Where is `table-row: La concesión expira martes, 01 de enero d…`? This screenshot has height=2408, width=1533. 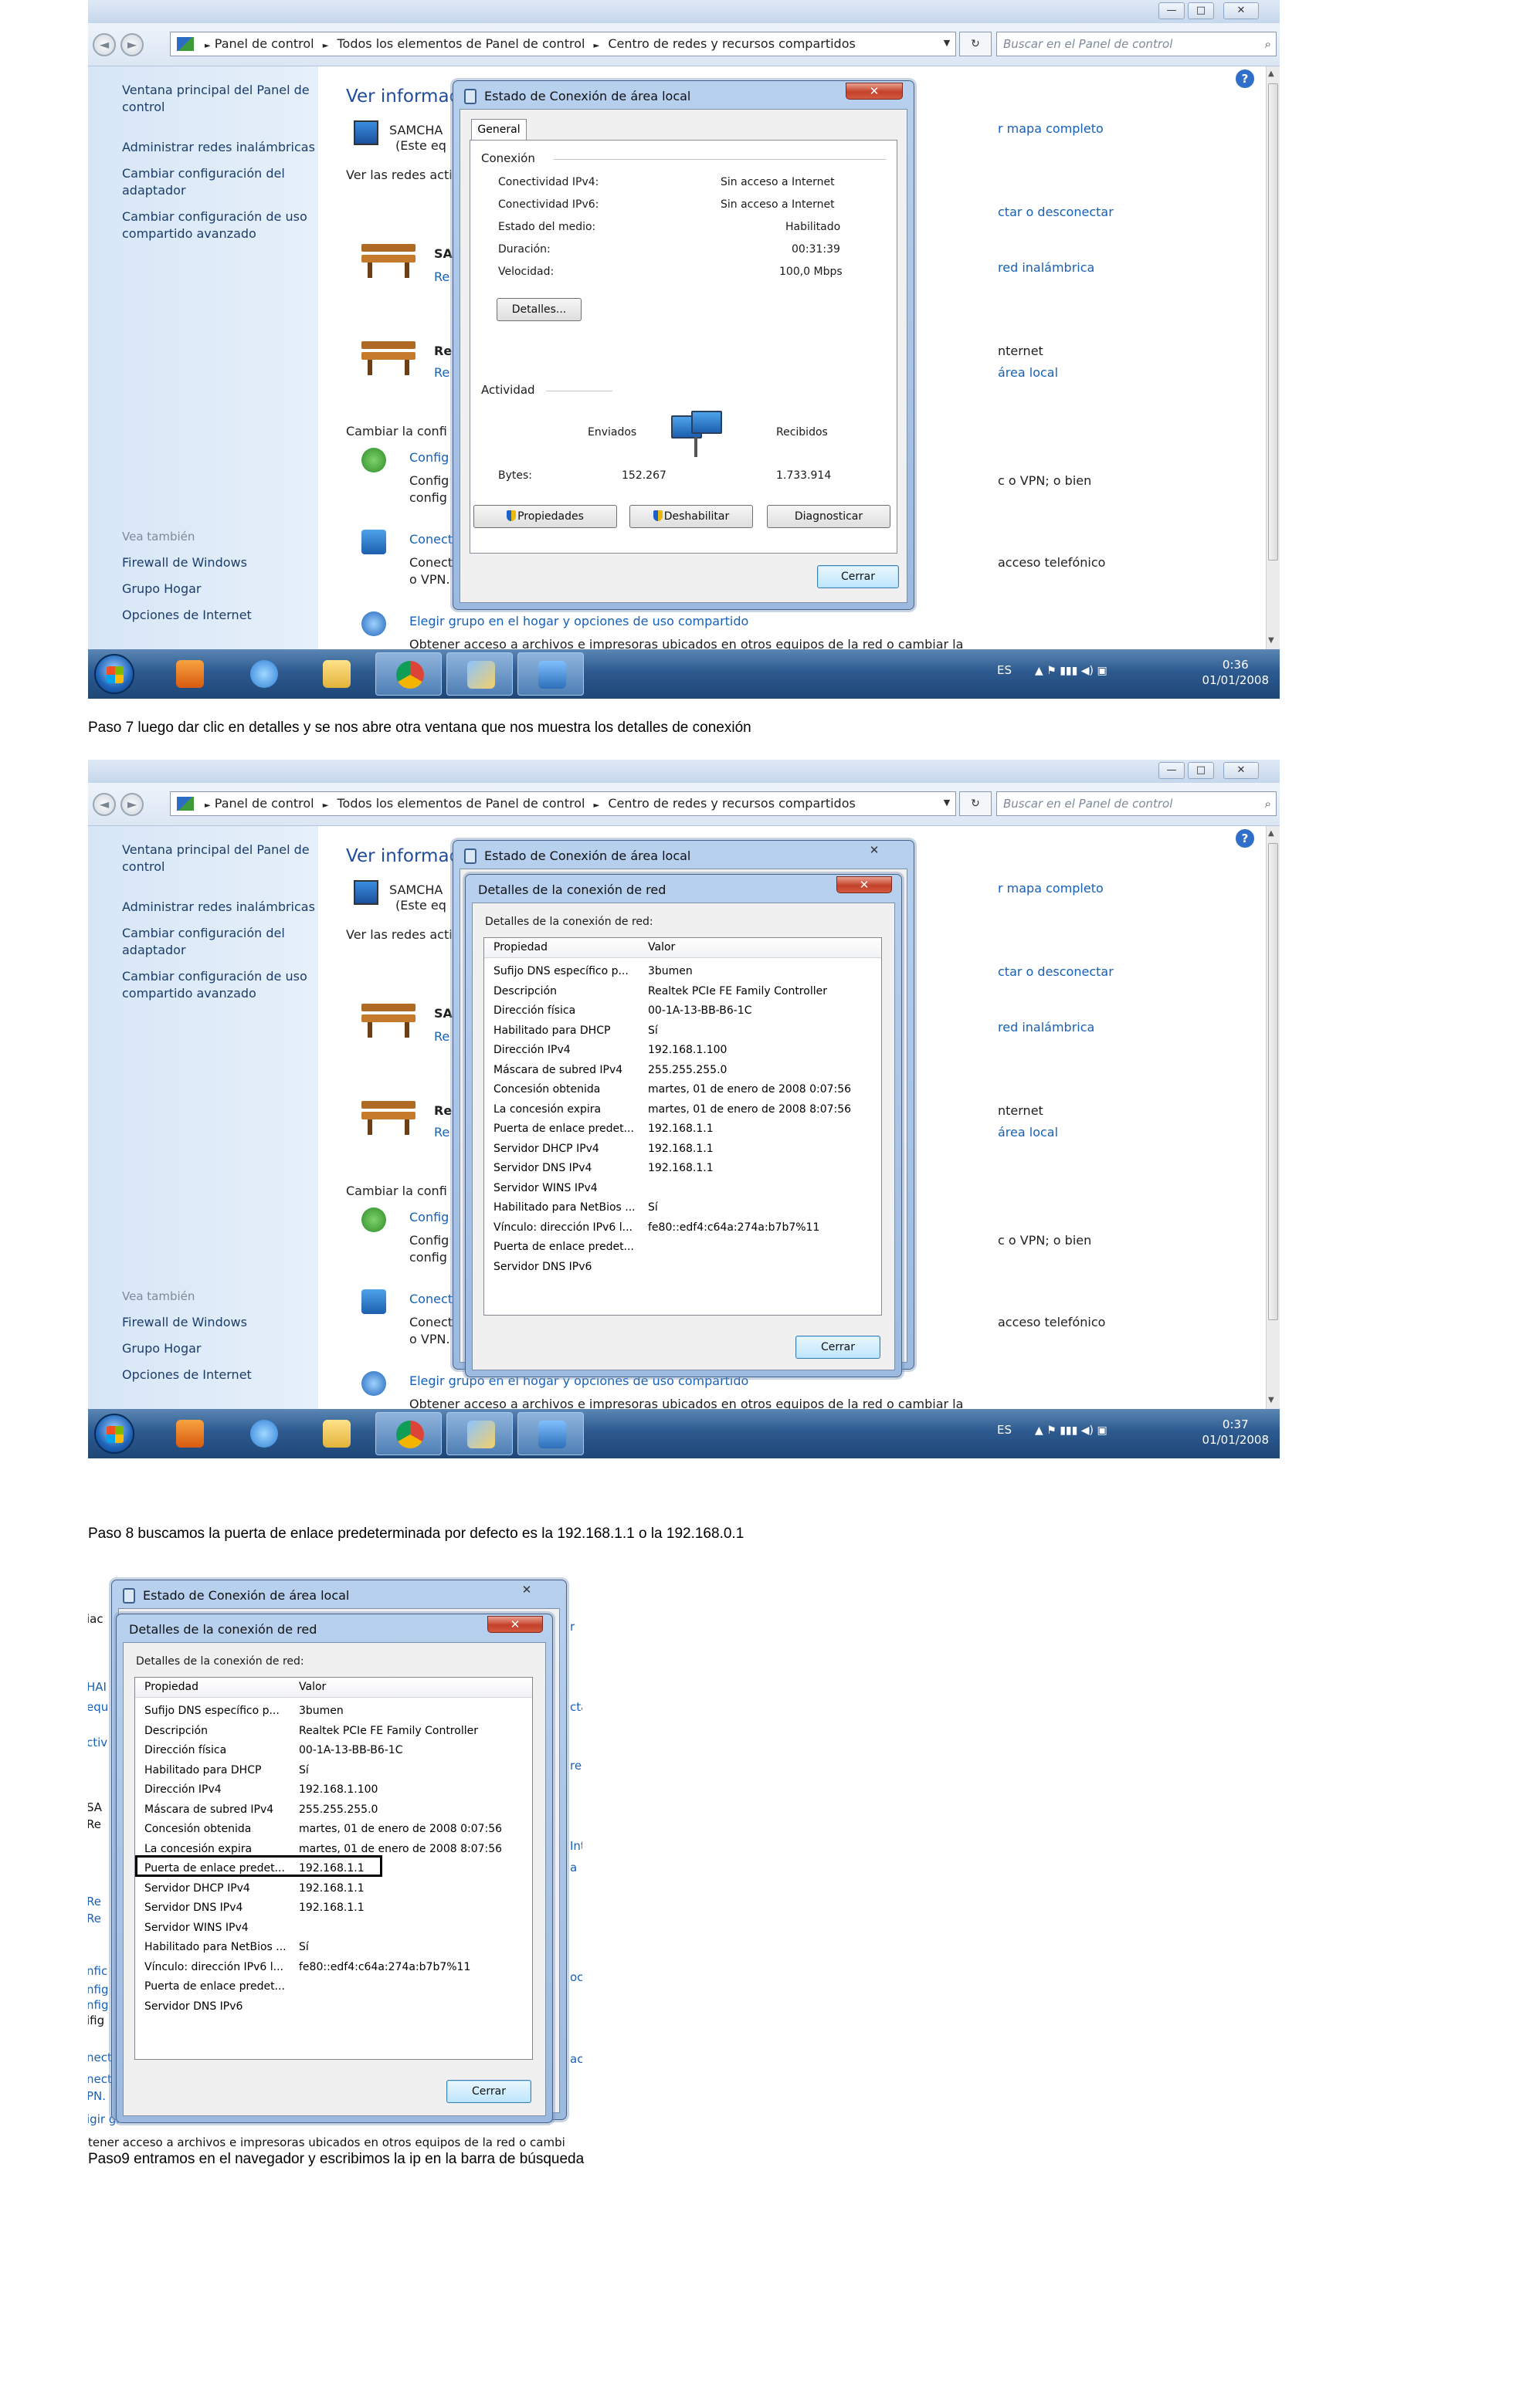
table-row: La concesión expira martes, 01 de enero d… is located at coordinates (682, 1109).